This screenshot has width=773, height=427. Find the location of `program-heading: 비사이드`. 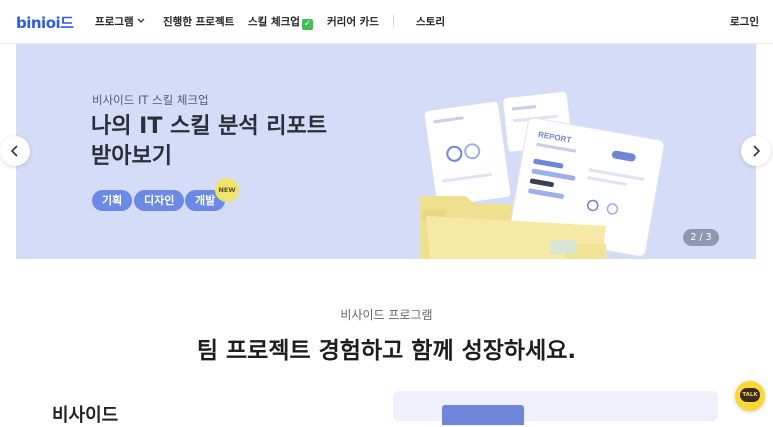

program-heading: 비사이드 is located at coordinates (85, 415).